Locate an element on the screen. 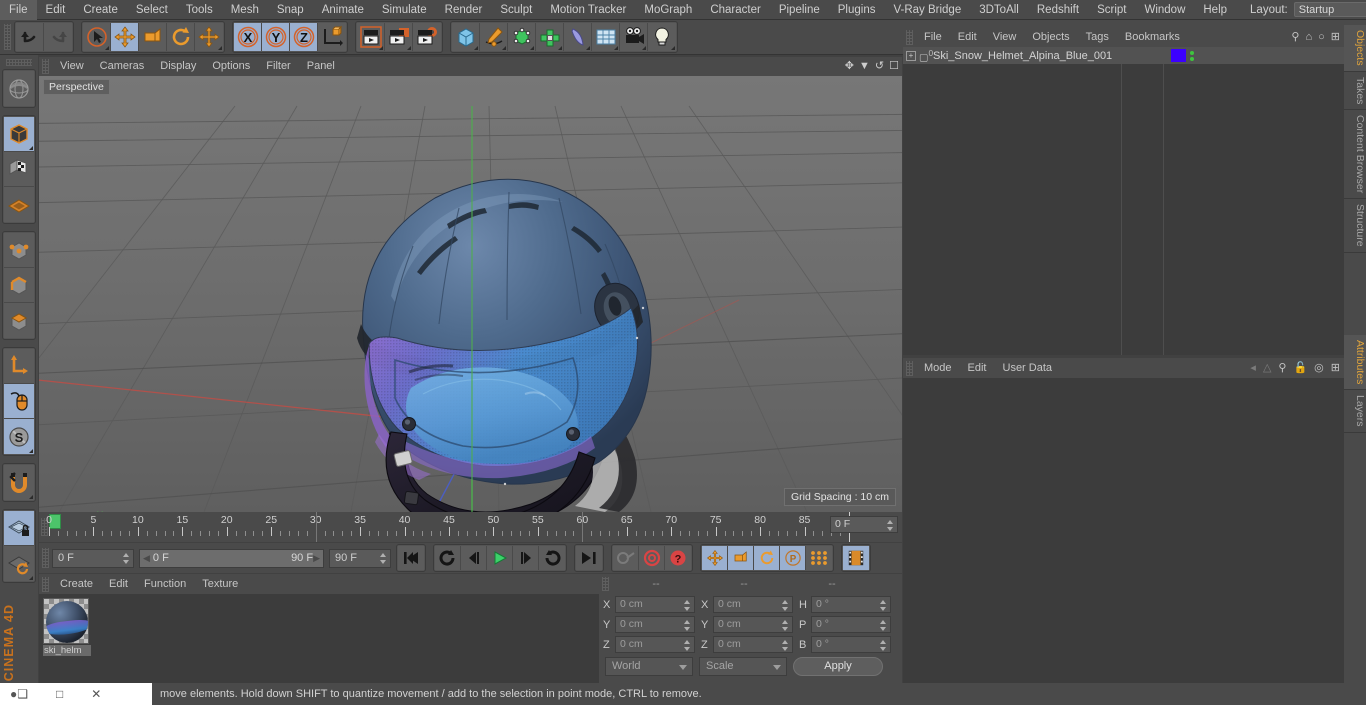 Image resolution: width=1366 pixels, height=705 pixels. point-level-animation-button is located at coordinates (819, 558).